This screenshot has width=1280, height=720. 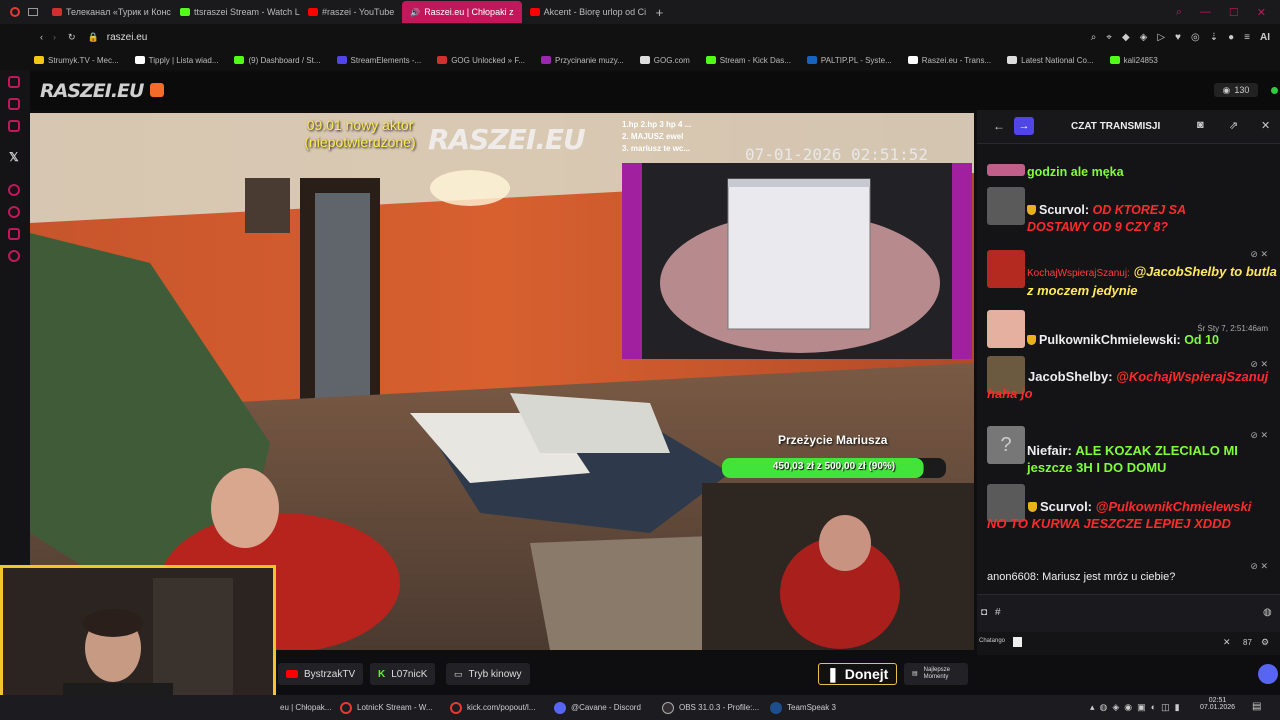 What do you see at coordinates (14, 256) in the screenshot?
I see `settings-icon` at bounding box center [14, 256].